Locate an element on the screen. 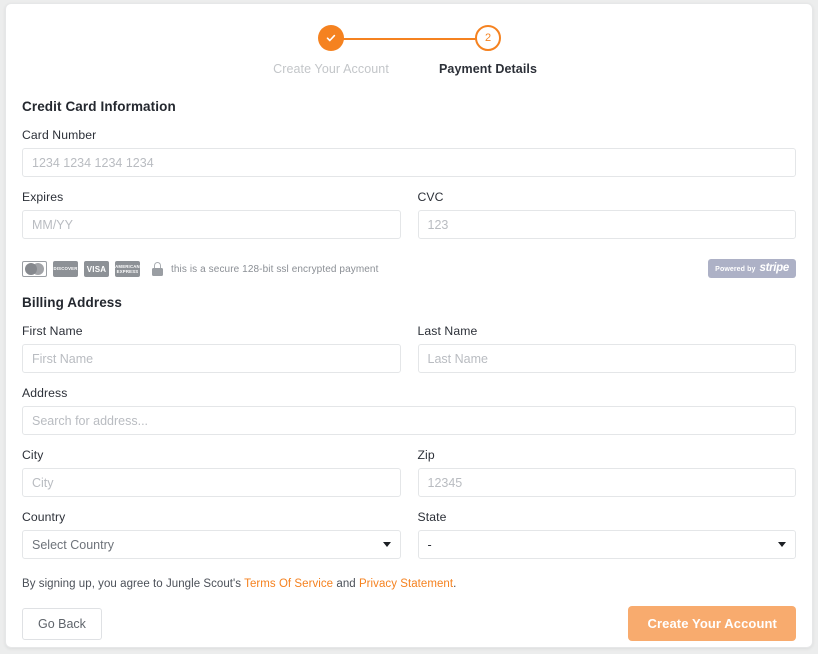  last-name-field: Last Name is located at coordinates (606, 348).